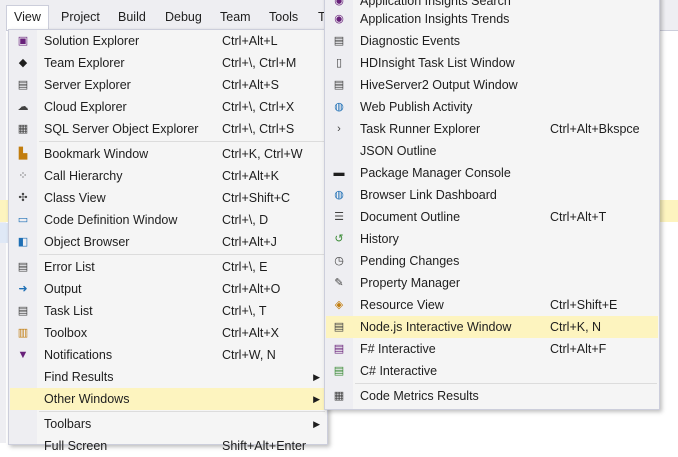 This screenshot has height=457, width=678. Describe the element at coordinates (23, 85) in the screenshot. I see `server-explorer-icon: ▤` at that location.